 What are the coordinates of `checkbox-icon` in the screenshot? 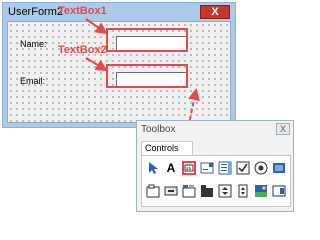 It's located at (243, 168).